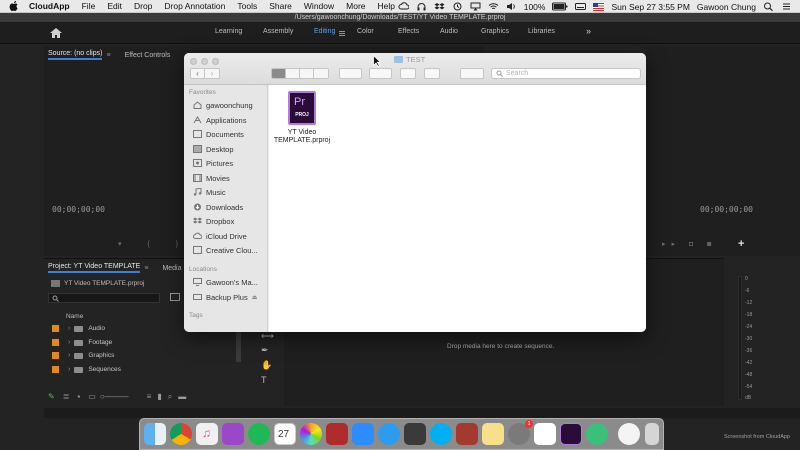 The image size is (800, 450). Describe the element at coordinates (49, 6) in the screenshot. I see `app-menu: CloudApp` at that location.